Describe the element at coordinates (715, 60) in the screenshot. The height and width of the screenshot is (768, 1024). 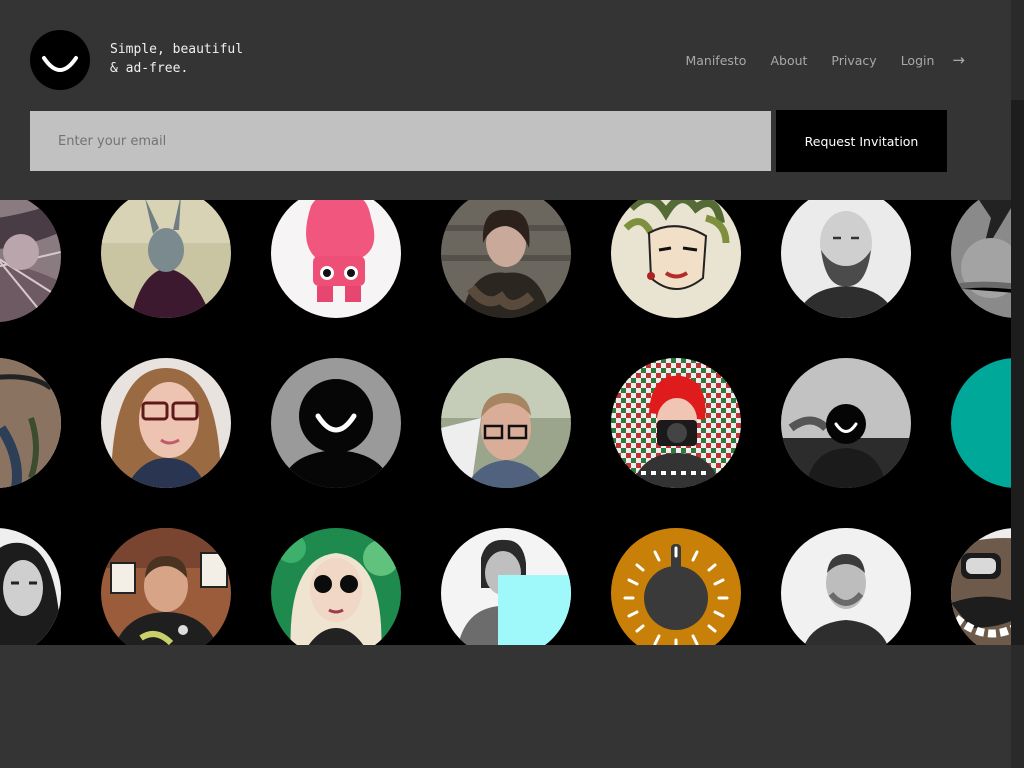
I see `nav-manifesto: Manifesto` at that location.